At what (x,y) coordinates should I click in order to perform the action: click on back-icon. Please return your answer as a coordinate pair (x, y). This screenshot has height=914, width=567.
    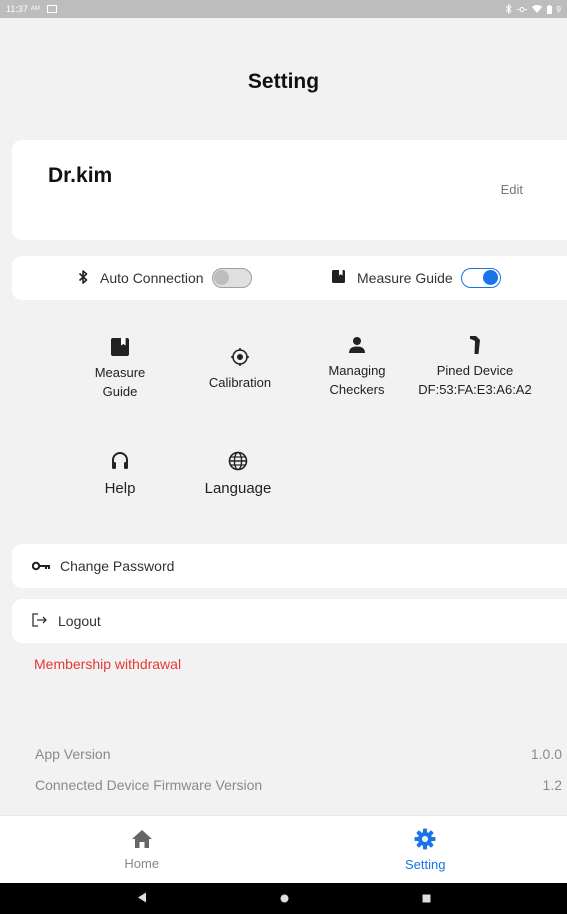
    Looking at the image, I should click on (142, 899).